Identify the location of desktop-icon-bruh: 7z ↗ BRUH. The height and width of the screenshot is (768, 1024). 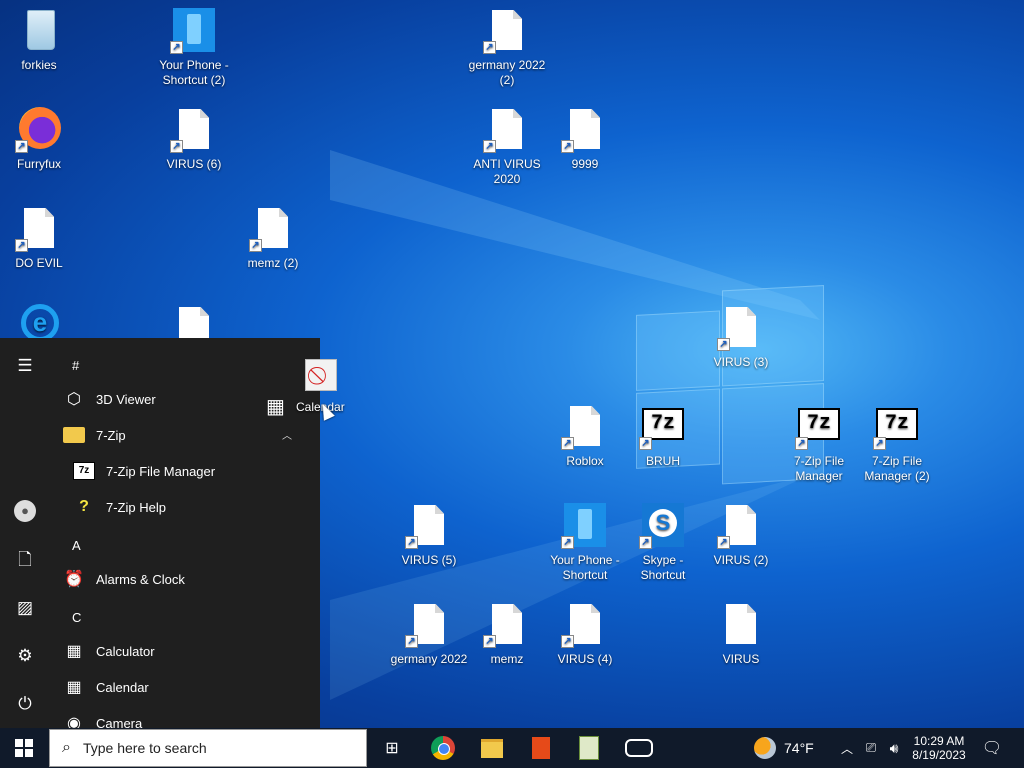
(663, 436).